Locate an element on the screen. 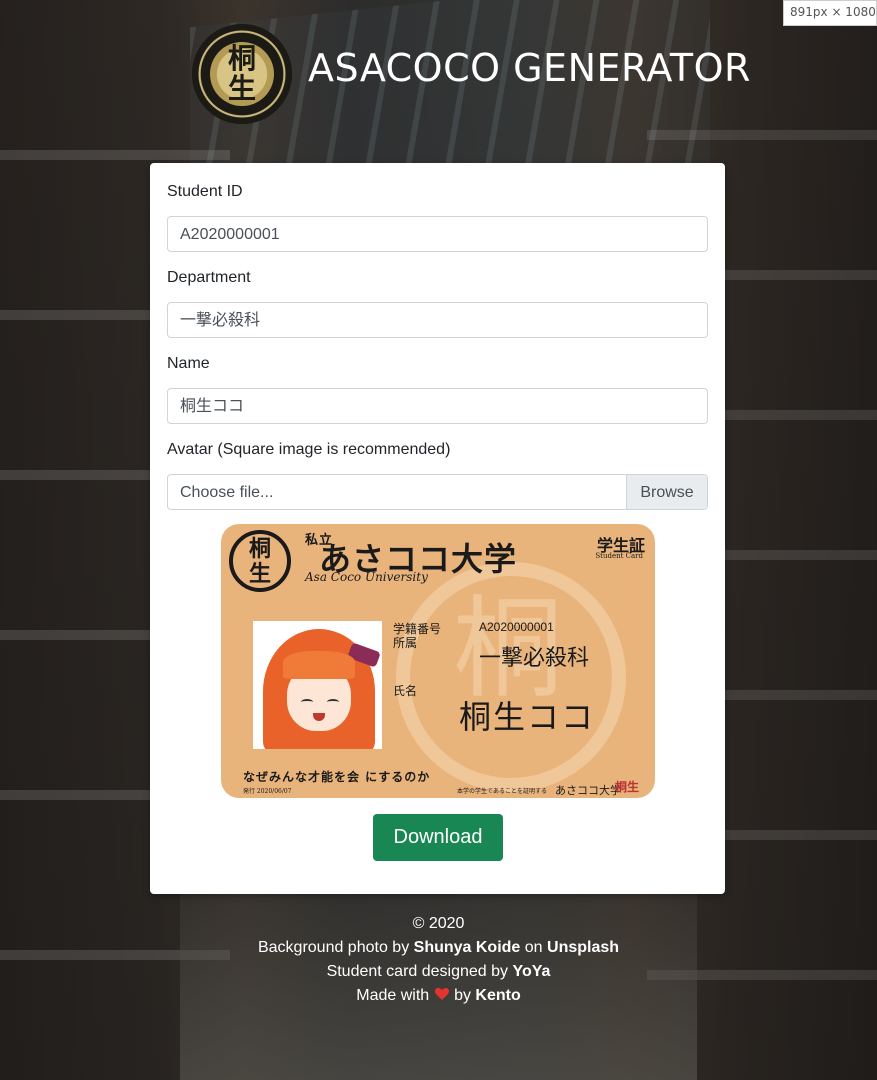  avatar-label: Avatar (Square image is recommended) is located at coordinates (309, 449).